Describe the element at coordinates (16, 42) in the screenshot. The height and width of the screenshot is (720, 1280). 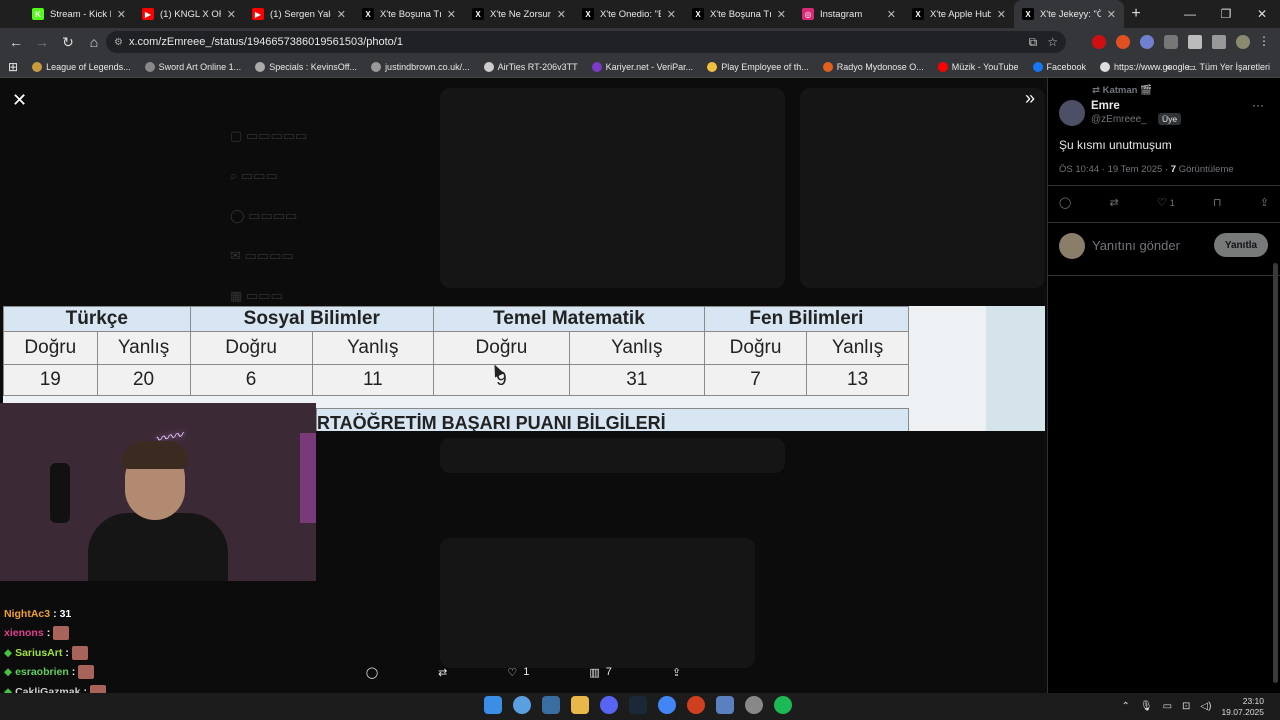
I see `back-icon: ←` at that location.